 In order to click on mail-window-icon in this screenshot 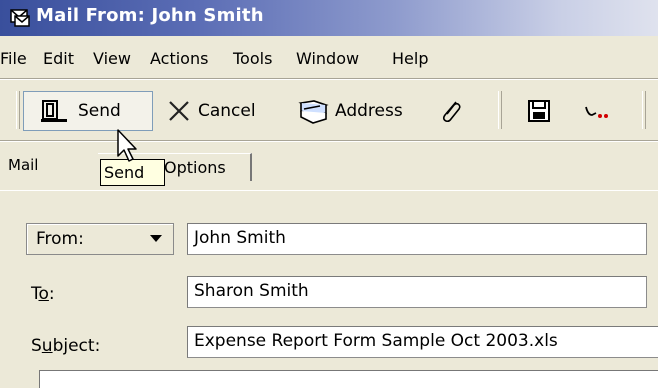, I will do `click(20, 18)`.